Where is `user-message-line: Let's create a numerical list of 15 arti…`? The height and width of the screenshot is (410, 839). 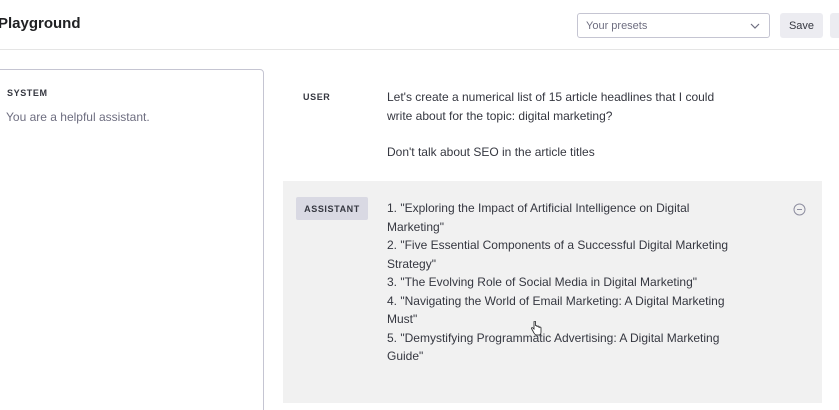
user-message-line: Let's create a numerical list of 15 arti… is located at coordinates (551, 97).